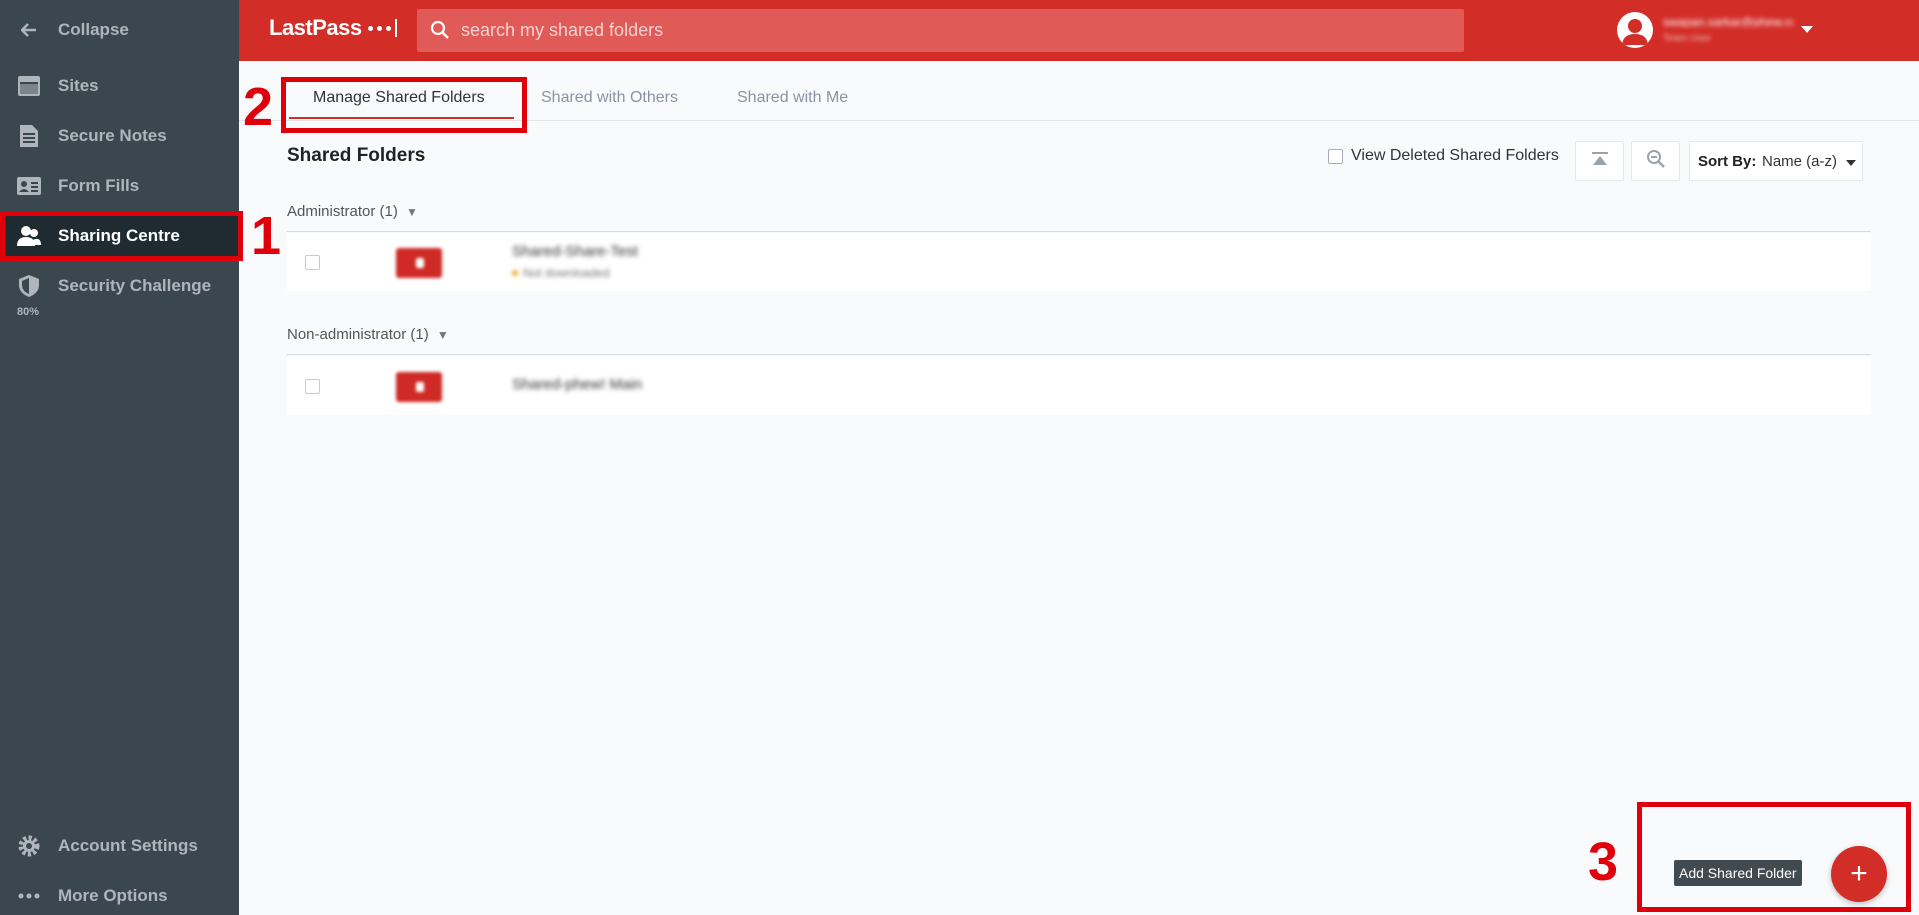 The image size is (1919, 915). Describe the element at coordinates (1635, 30) in the screenshot. I see `avatar` at that location.